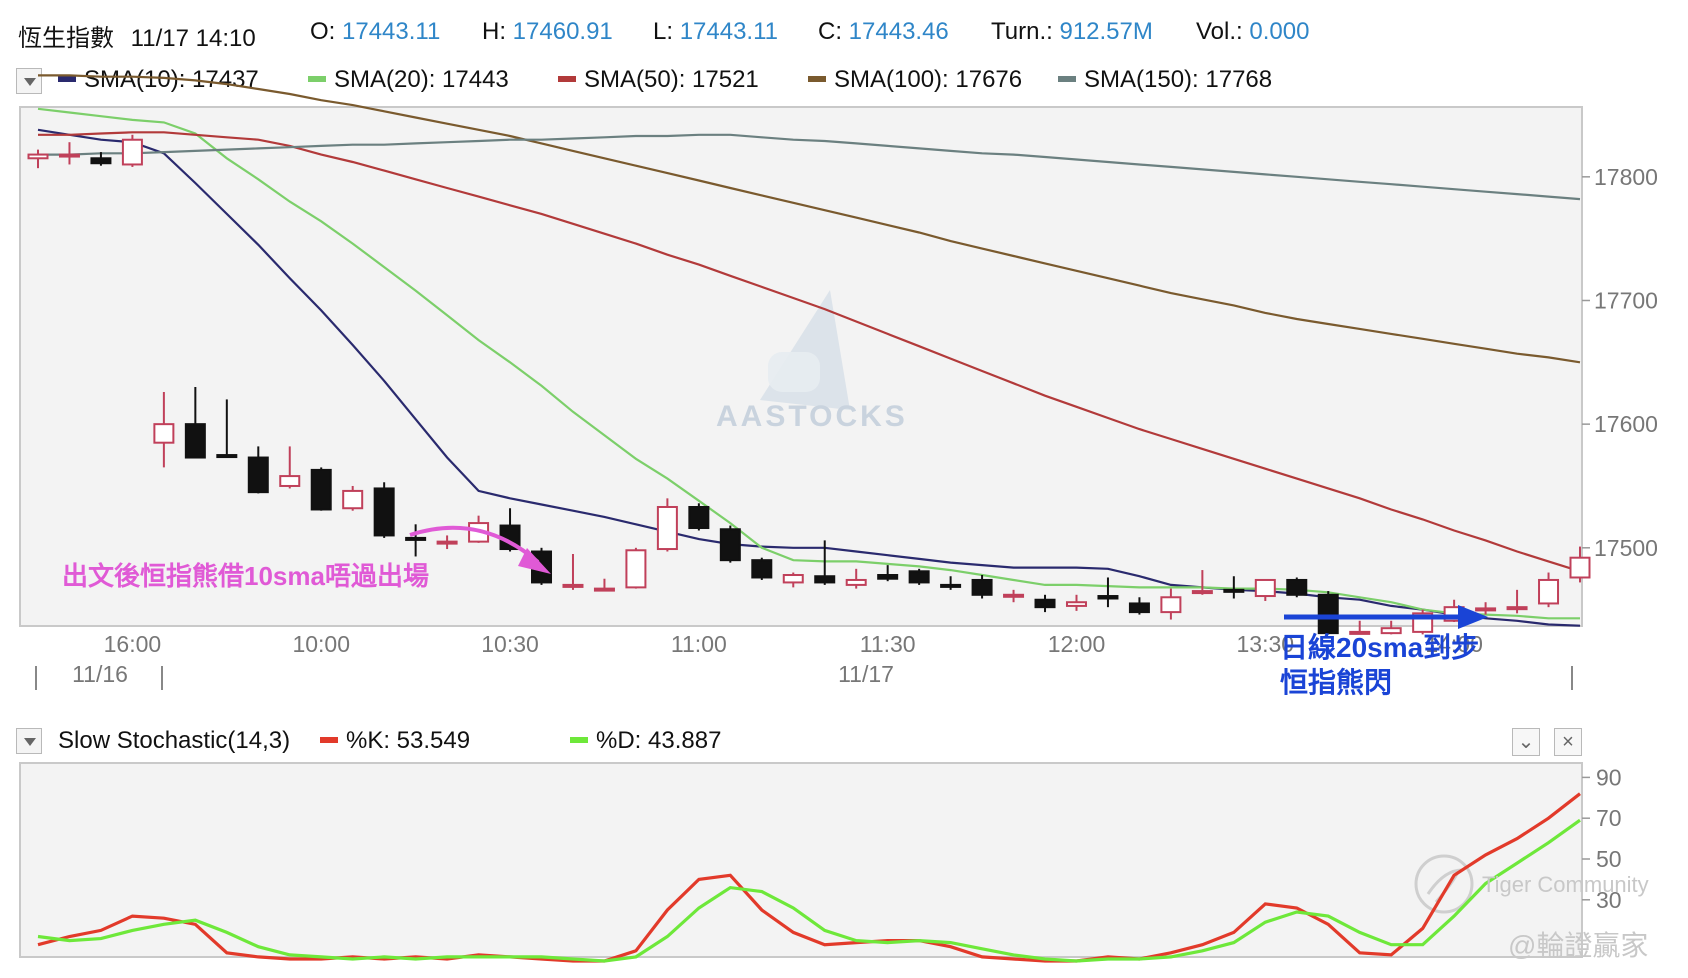  What do you see at coordinates (794, 372) in the screenshot?
I see `aastocks-logo-hole` at bounding box center [794, 372].